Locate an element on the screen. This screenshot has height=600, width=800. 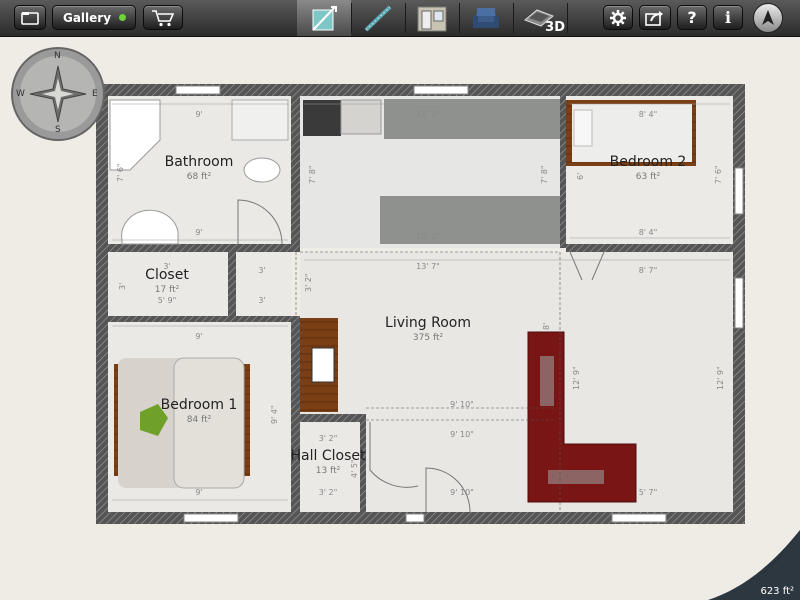
rug-top is located at coordinates (472, 119).